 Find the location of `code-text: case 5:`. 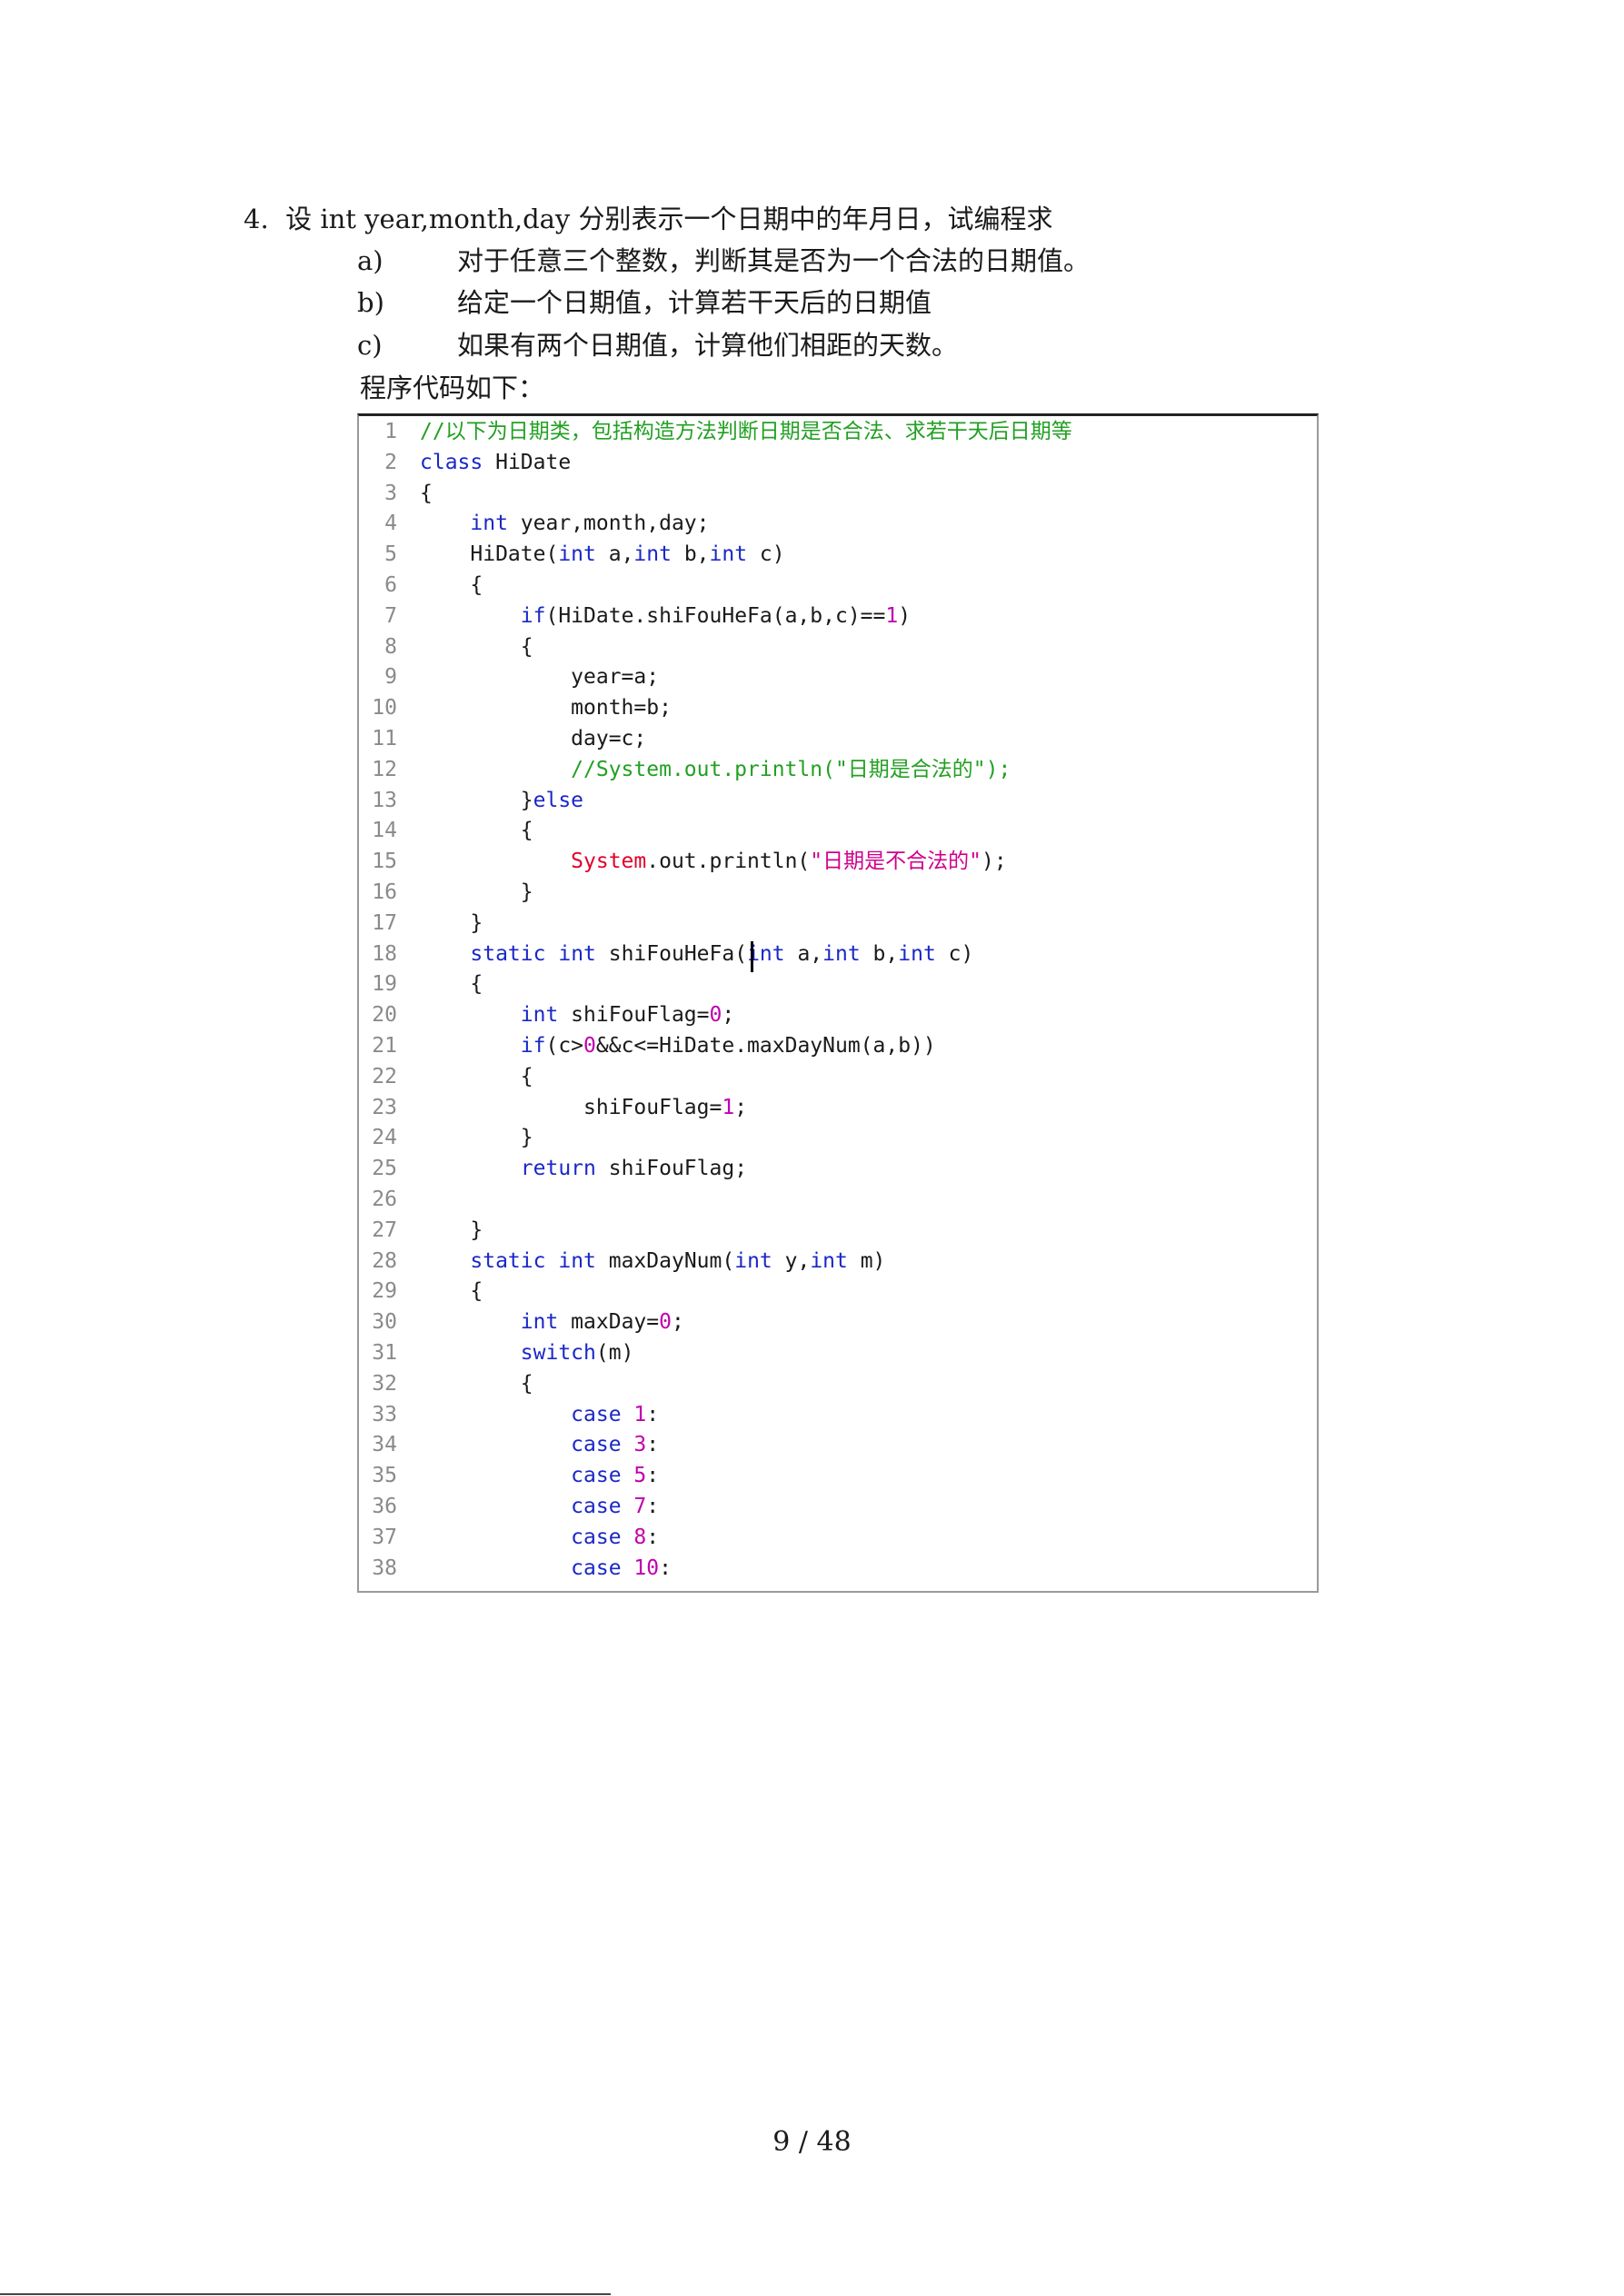

code-text: case 5: is located at coordinates (615, 1476).